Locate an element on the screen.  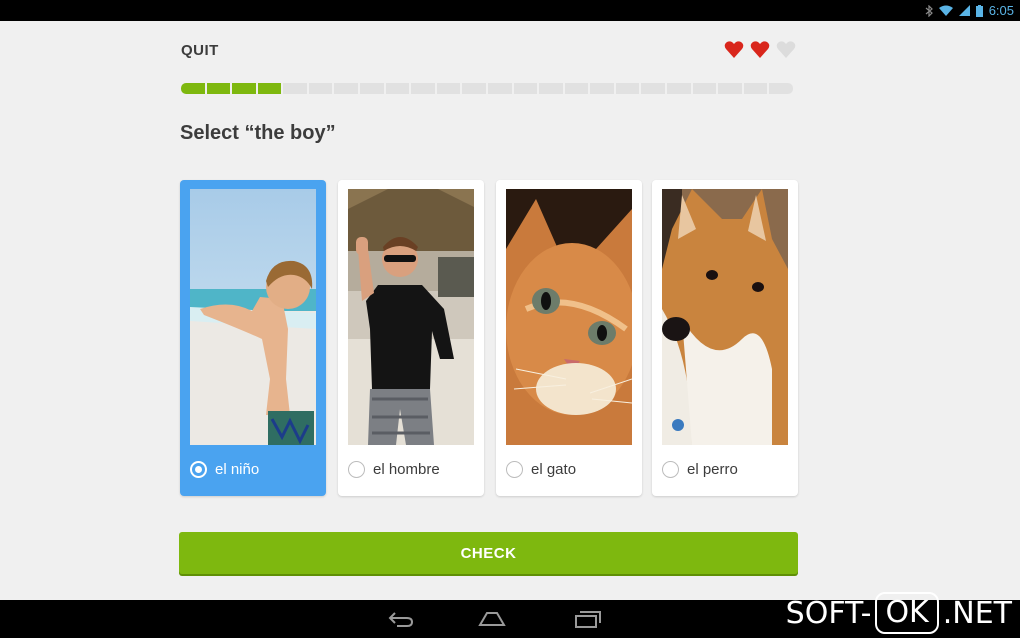
hearts-lives is located at coordinates (760, 50).